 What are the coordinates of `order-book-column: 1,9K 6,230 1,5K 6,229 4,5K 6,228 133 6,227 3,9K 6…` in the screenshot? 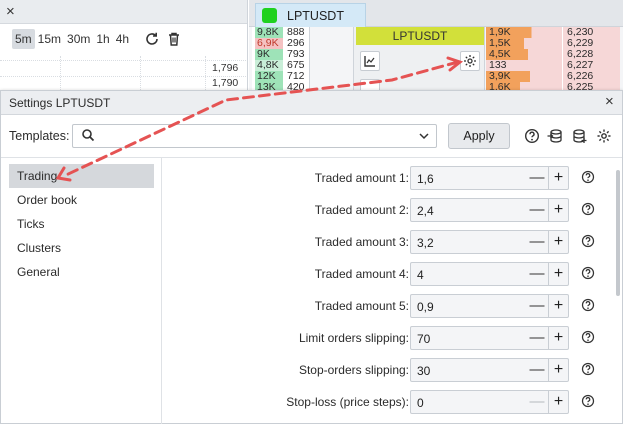 It's located at (553, 61).